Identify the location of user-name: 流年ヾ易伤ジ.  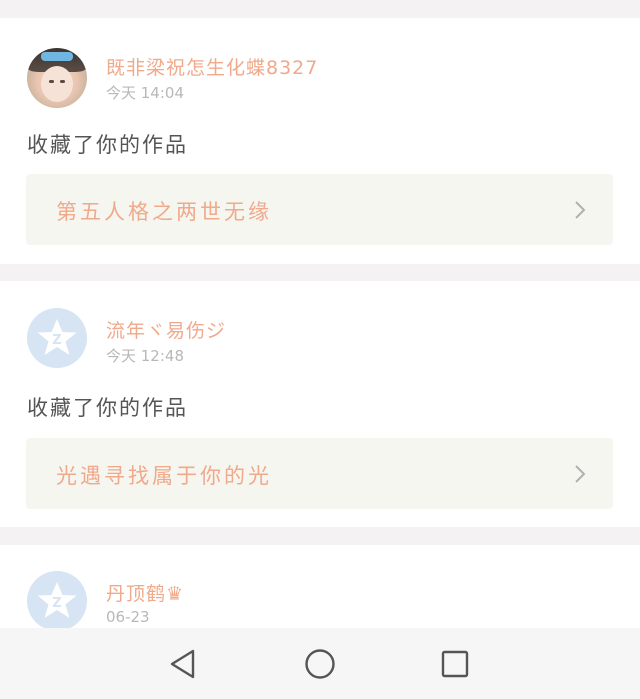
(166, 329).